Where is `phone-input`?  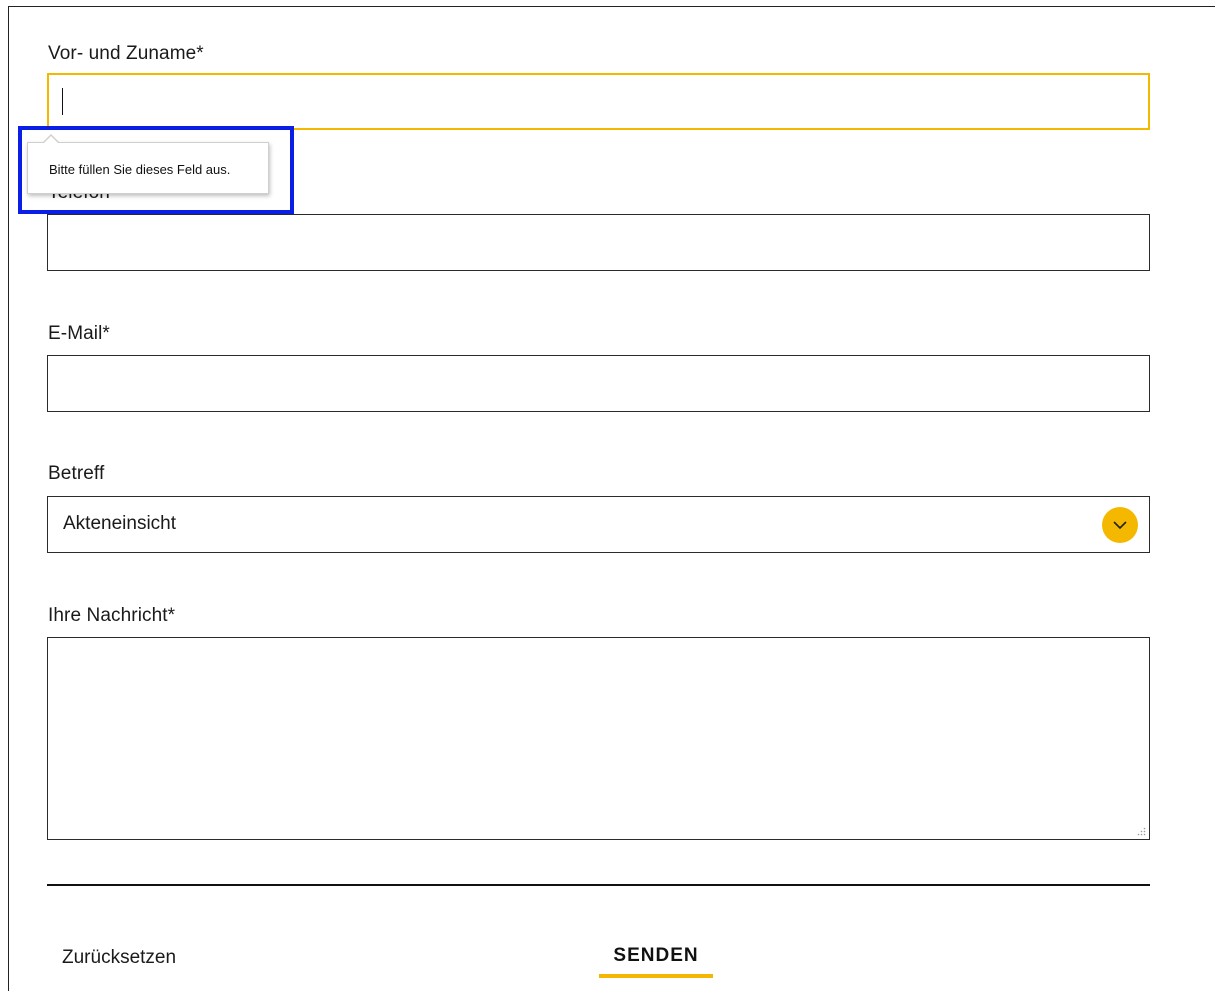 phone-input is located at coordinates (598, 242).